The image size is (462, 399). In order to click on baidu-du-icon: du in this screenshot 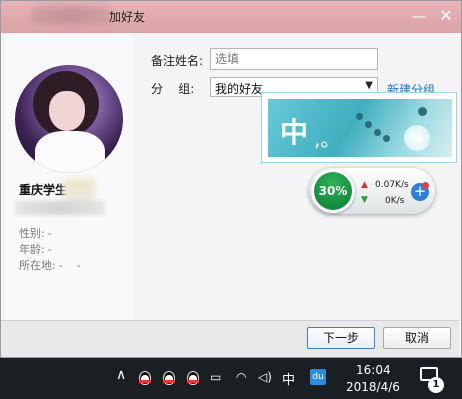, I will do `click(318, 377)`.